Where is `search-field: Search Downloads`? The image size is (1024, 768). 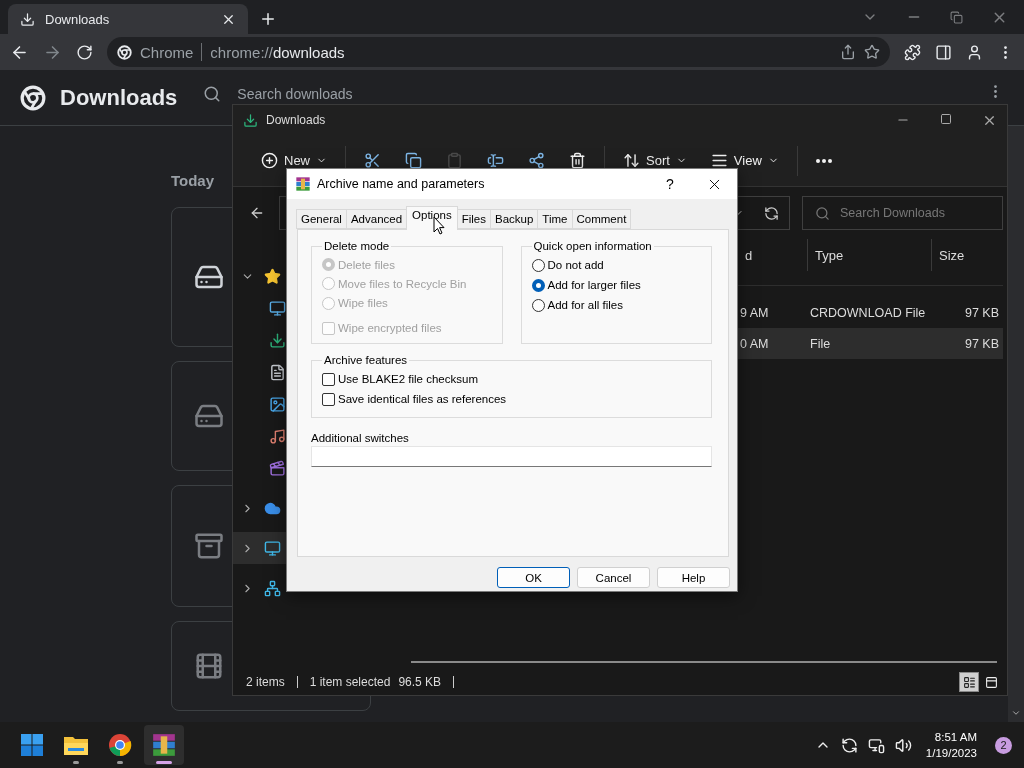 search-field: Search Downloads is located at coordinates (902, 213).